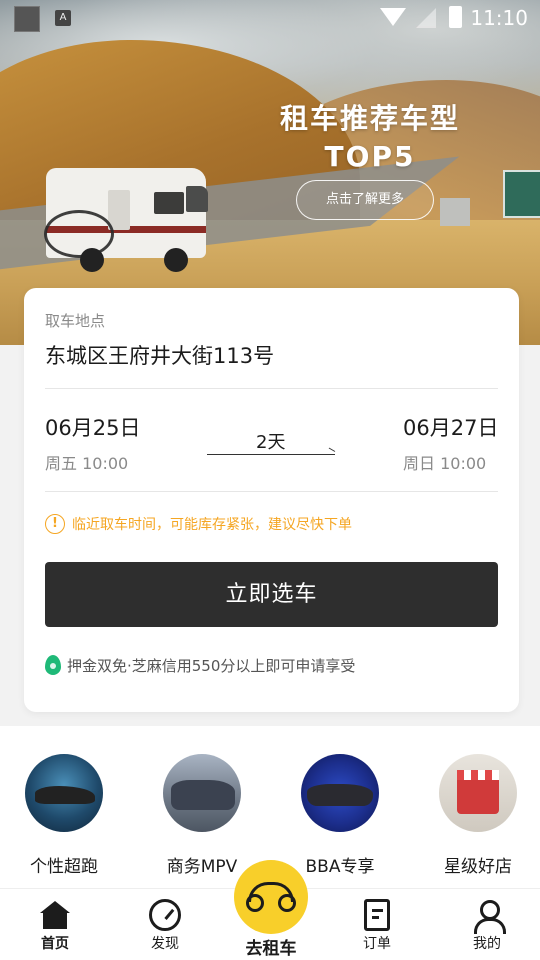 The image size is (540, 960). Describe the element at coordinates (287, 903) in the screenshot. I see `rent-car-icon-right-eye` at that location.